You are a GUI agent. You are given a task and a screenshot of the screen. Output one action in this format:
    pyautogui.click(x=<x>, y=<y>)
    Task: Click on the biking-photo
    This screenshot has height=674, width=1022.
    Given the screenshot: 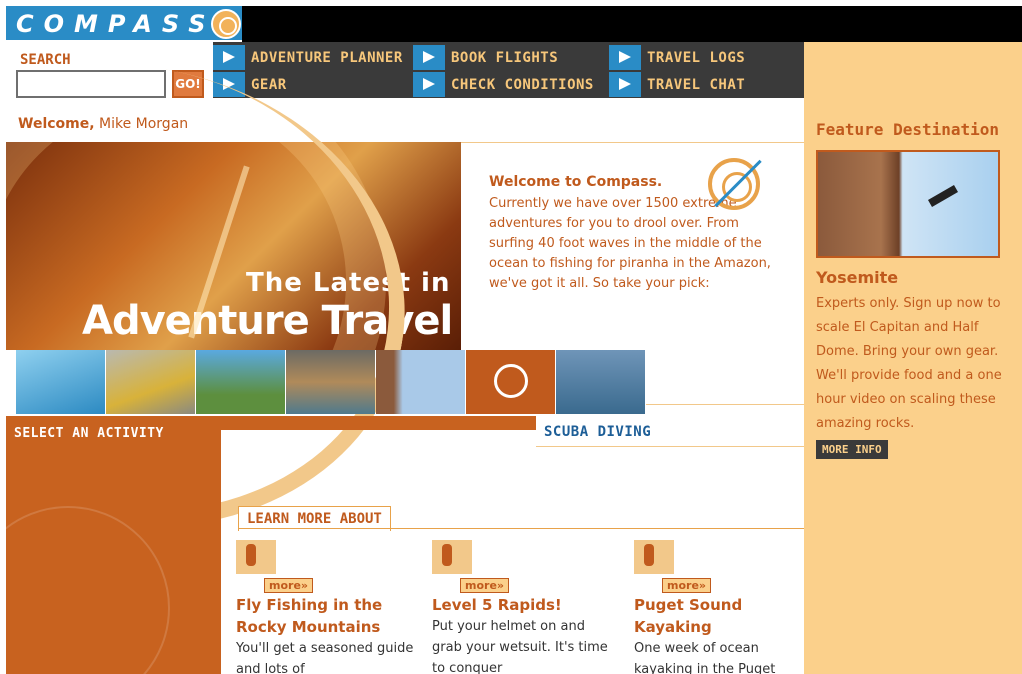 What is the action you would take?
    pyautogui.click(x=240, y=382)
    